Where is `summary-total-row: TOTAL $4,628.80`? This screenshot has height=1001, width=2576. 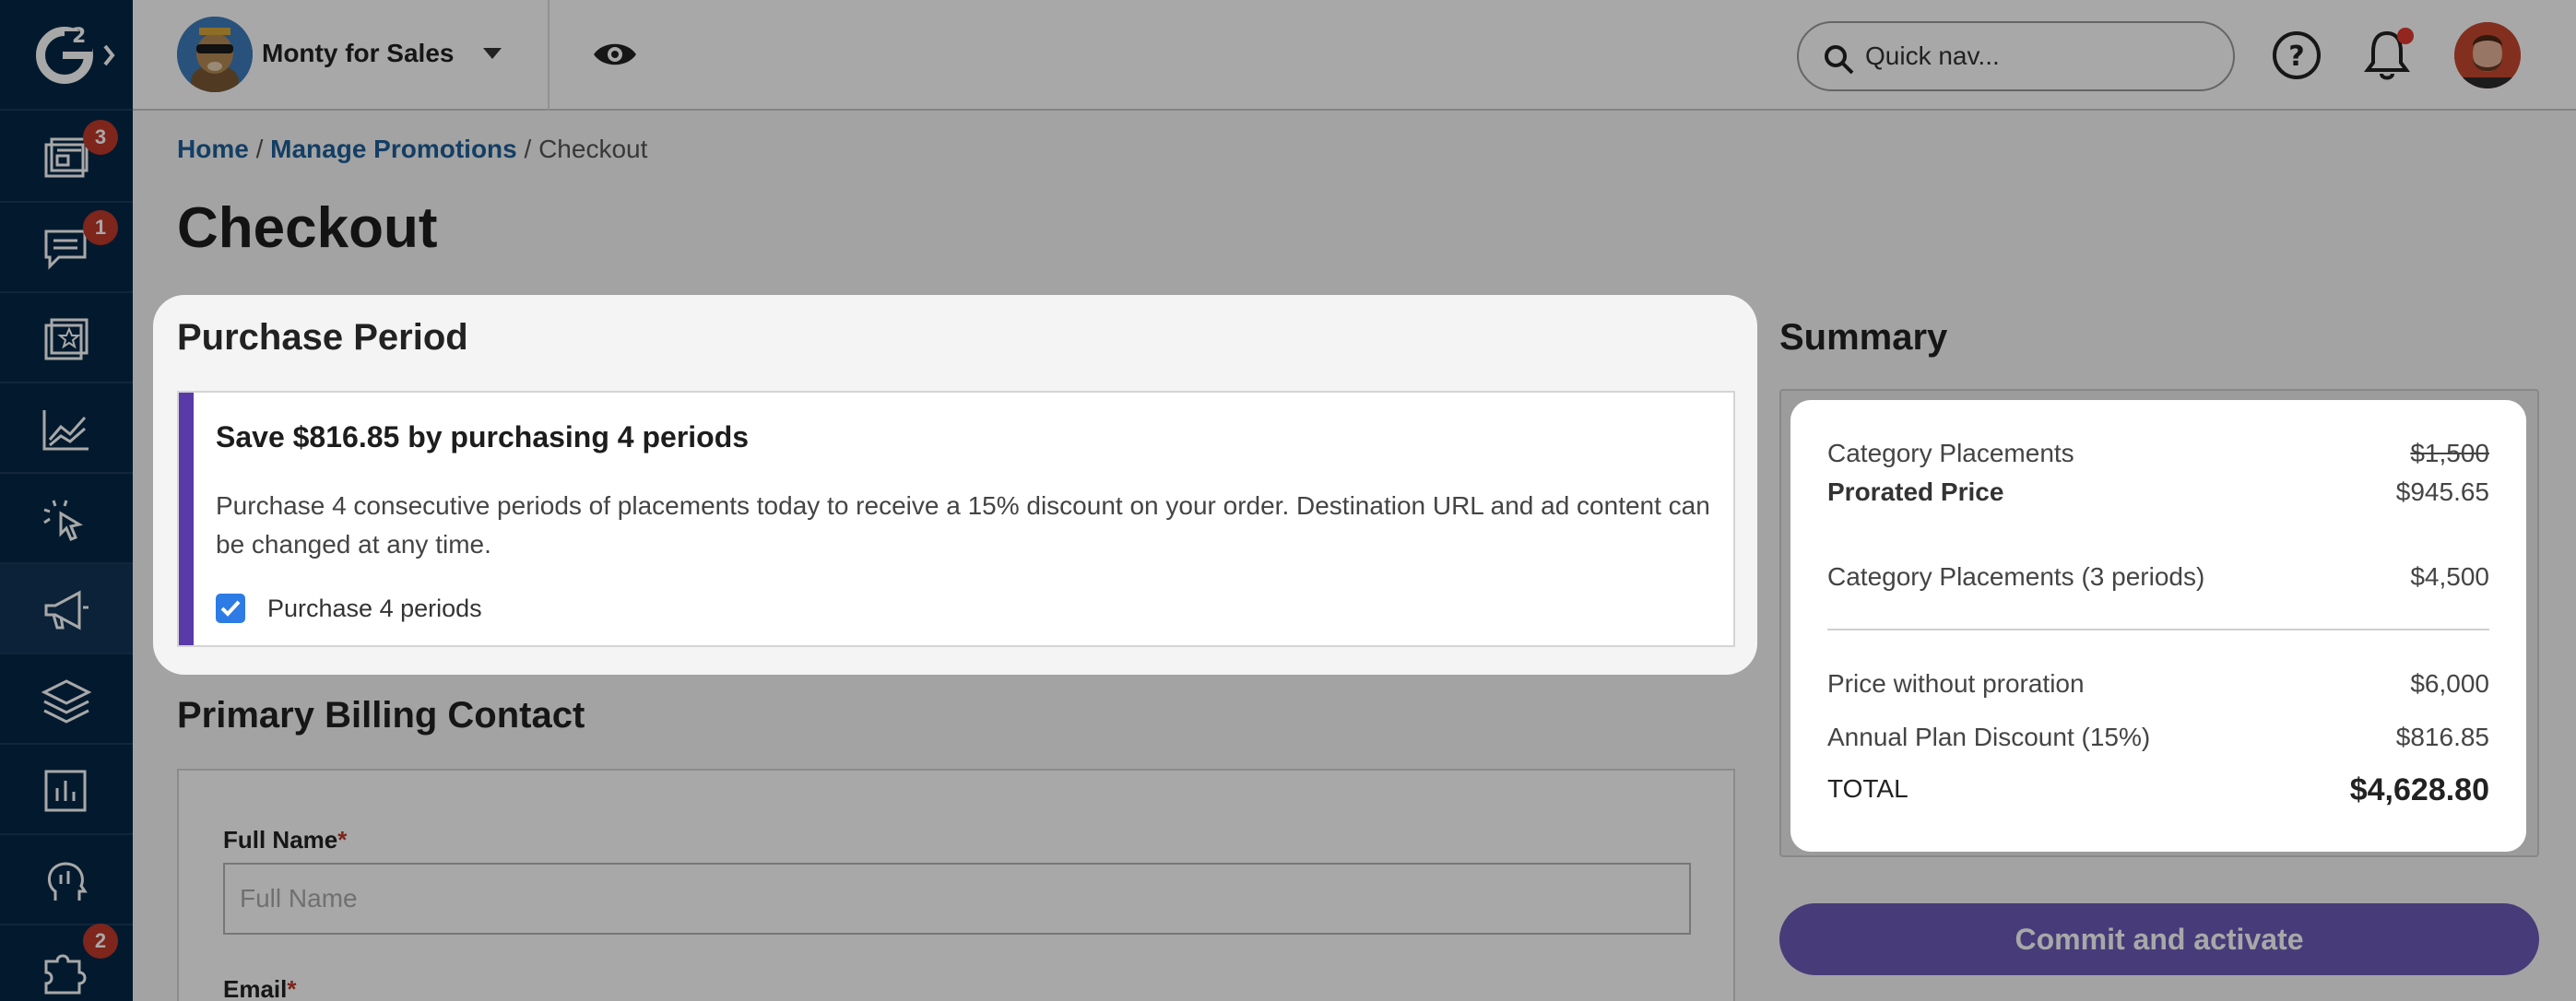
summary-total-row: TOTAL $4,628.80 is located at coordinates (2158, 789).